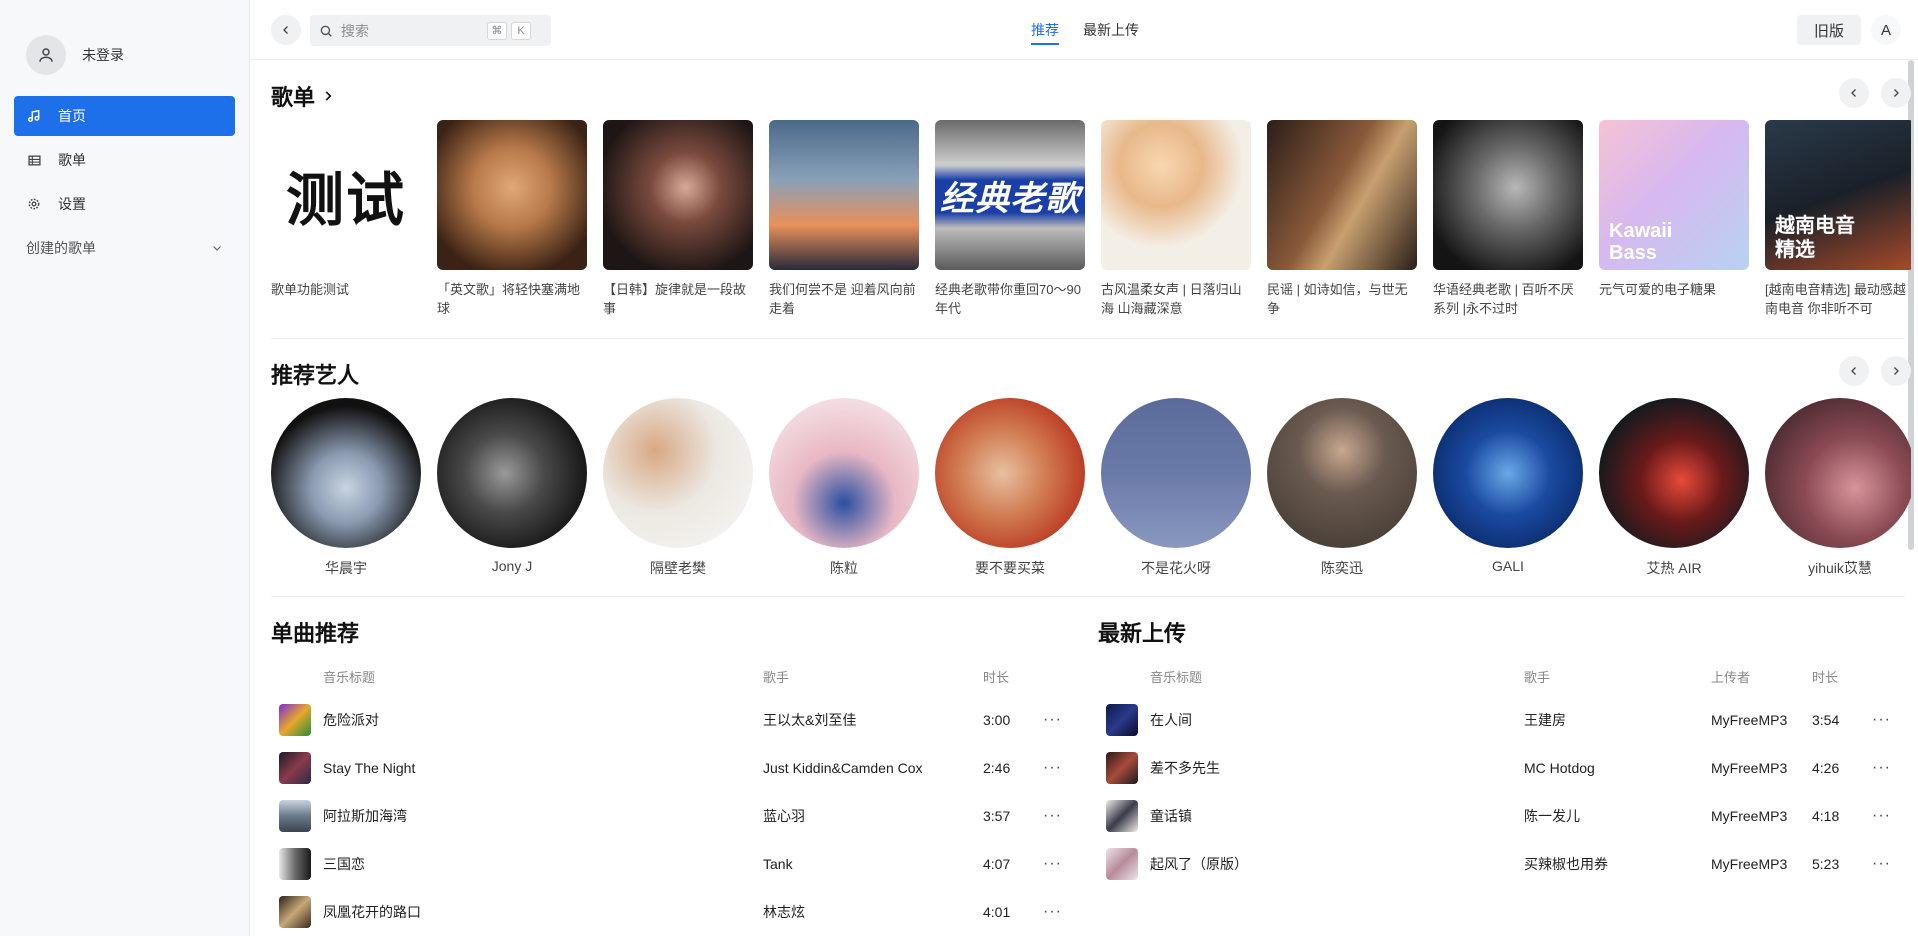  Describe the element at coordinates (512, 299) in the screenshot. I see `playlist-title: 「英文歌」将轻快塞满地球` at that location.